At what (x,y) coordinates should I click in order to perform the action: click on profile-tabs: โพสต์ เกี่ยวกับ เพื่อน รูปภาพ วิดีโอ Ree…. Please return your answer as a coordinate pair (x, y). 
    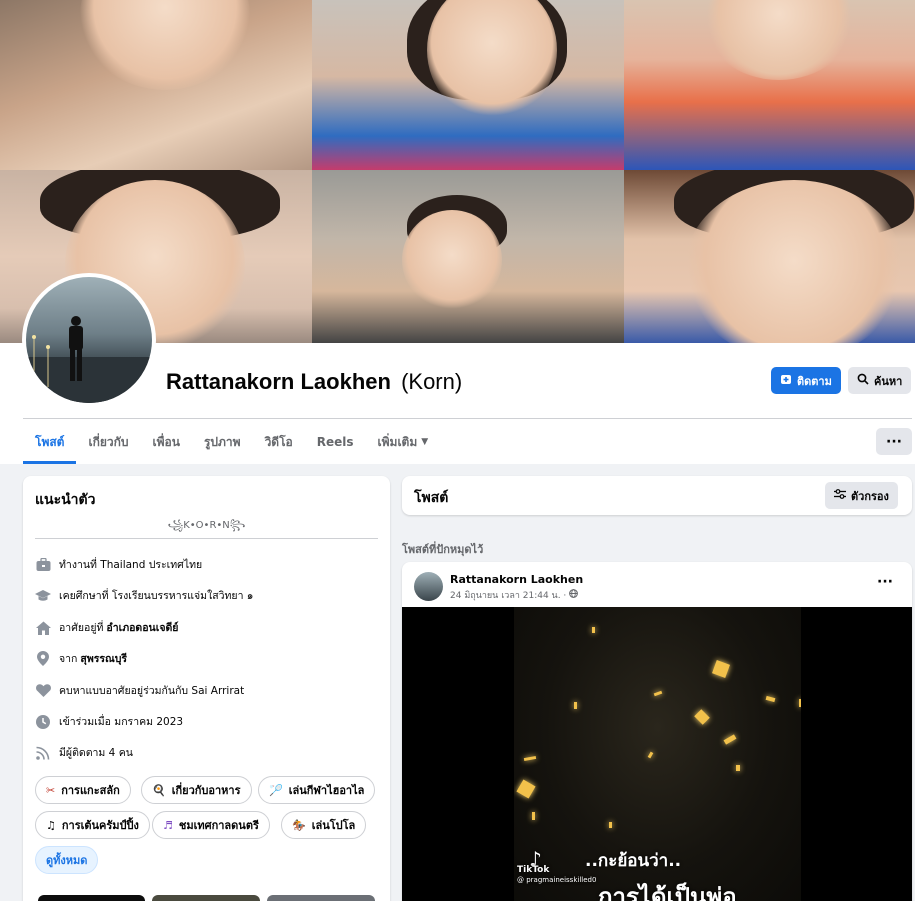
    Looking at the image, I should click on (231, 442).